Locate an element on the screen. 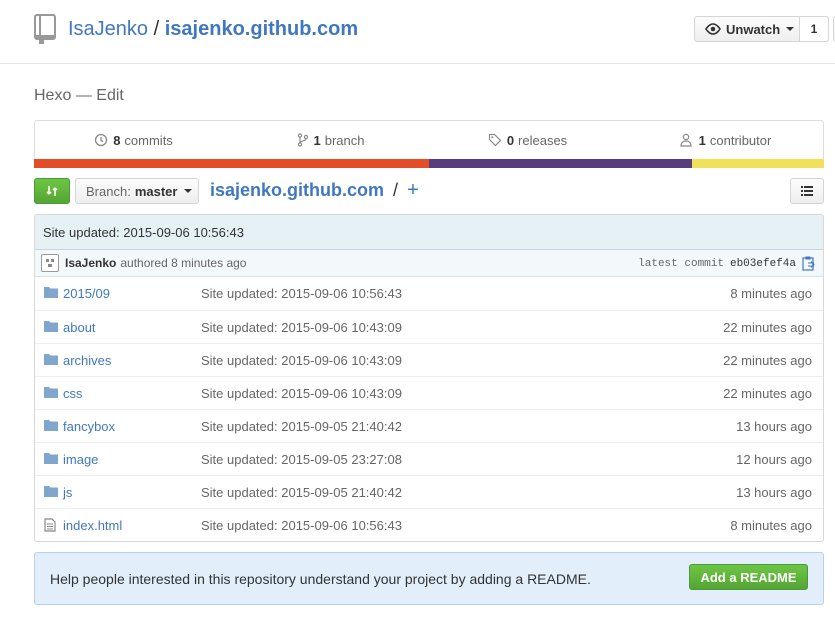  compare-icon is located at coordinates (52, 191).